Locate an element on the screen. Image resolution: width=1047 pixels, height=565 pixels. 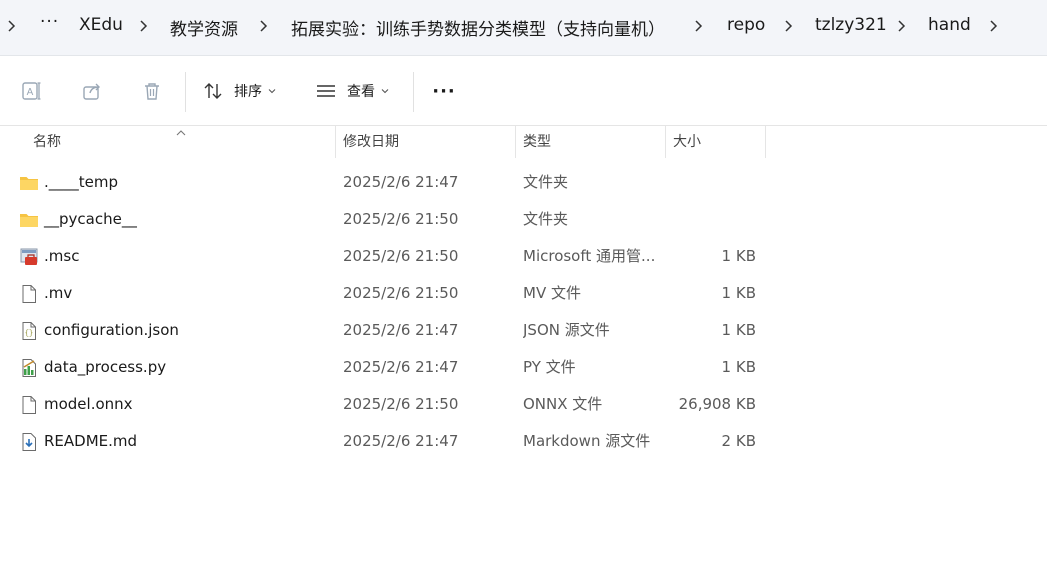
breadcrumb-item-teaching-resources: 教学资源 is located at coordinates (204, 27).